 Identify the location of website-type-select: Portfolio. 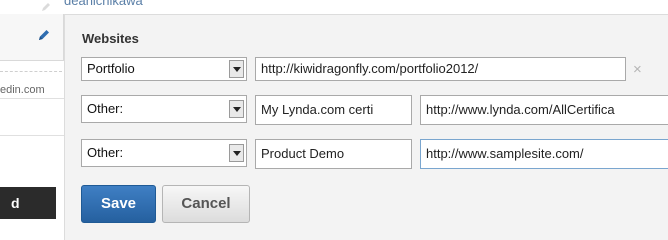
(164, 69).